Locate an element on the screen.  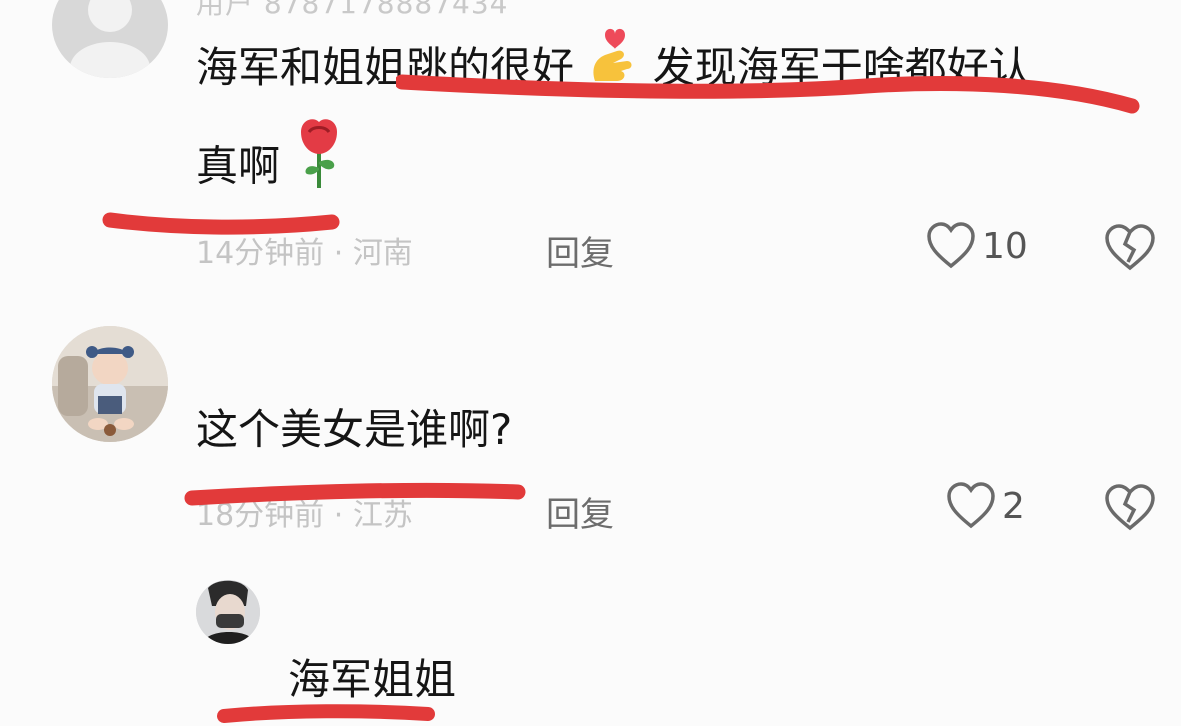
default-user-icon is located at coordinates (110, 39).